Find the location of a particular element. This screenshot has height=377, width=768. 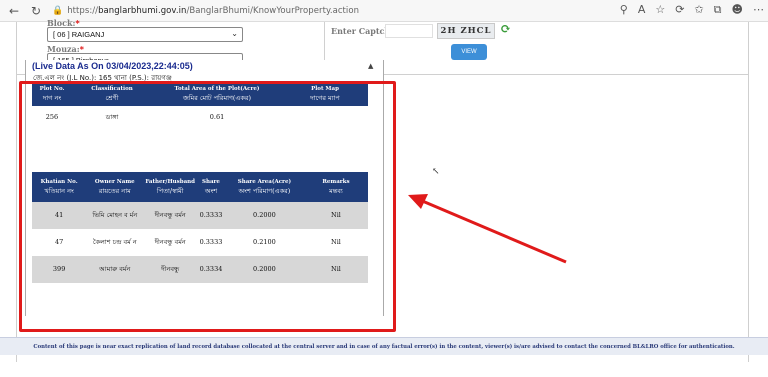

profile-icon: ☻ is located at coordinates (737, 10).